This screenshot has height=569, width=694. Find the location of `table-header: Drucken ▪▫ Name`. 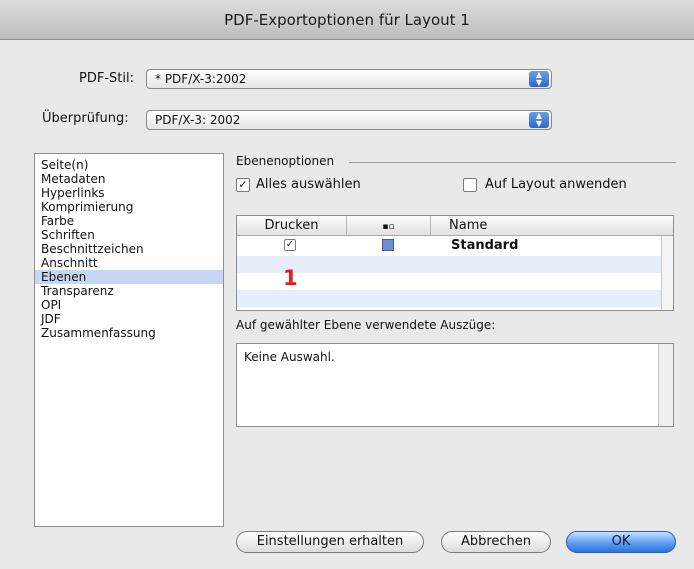

table-header: Drucken ▪▫ Name is located at coordinates (455, 226).